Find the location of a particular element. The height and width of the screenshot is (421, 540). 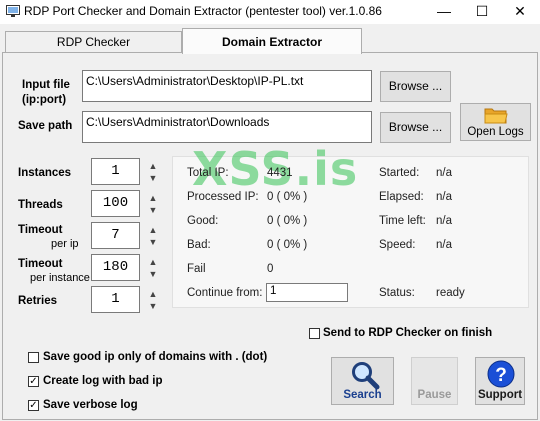

fail-label: Fail is located at coordinates (196, 269).